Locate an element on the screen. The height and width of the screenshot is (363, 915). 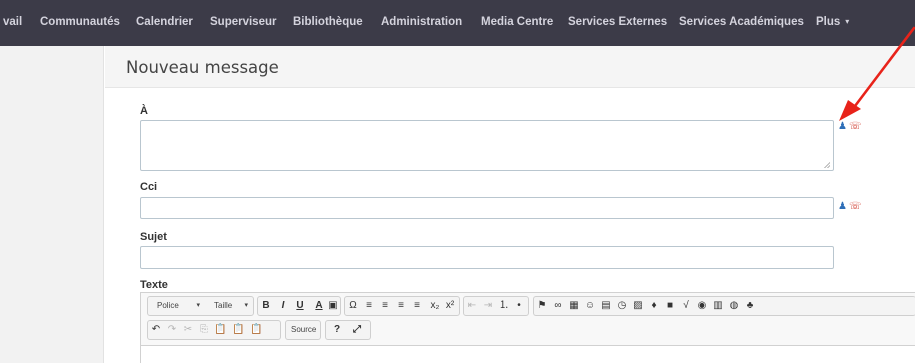
arrow-shaft is located at coordinates (882, 69).